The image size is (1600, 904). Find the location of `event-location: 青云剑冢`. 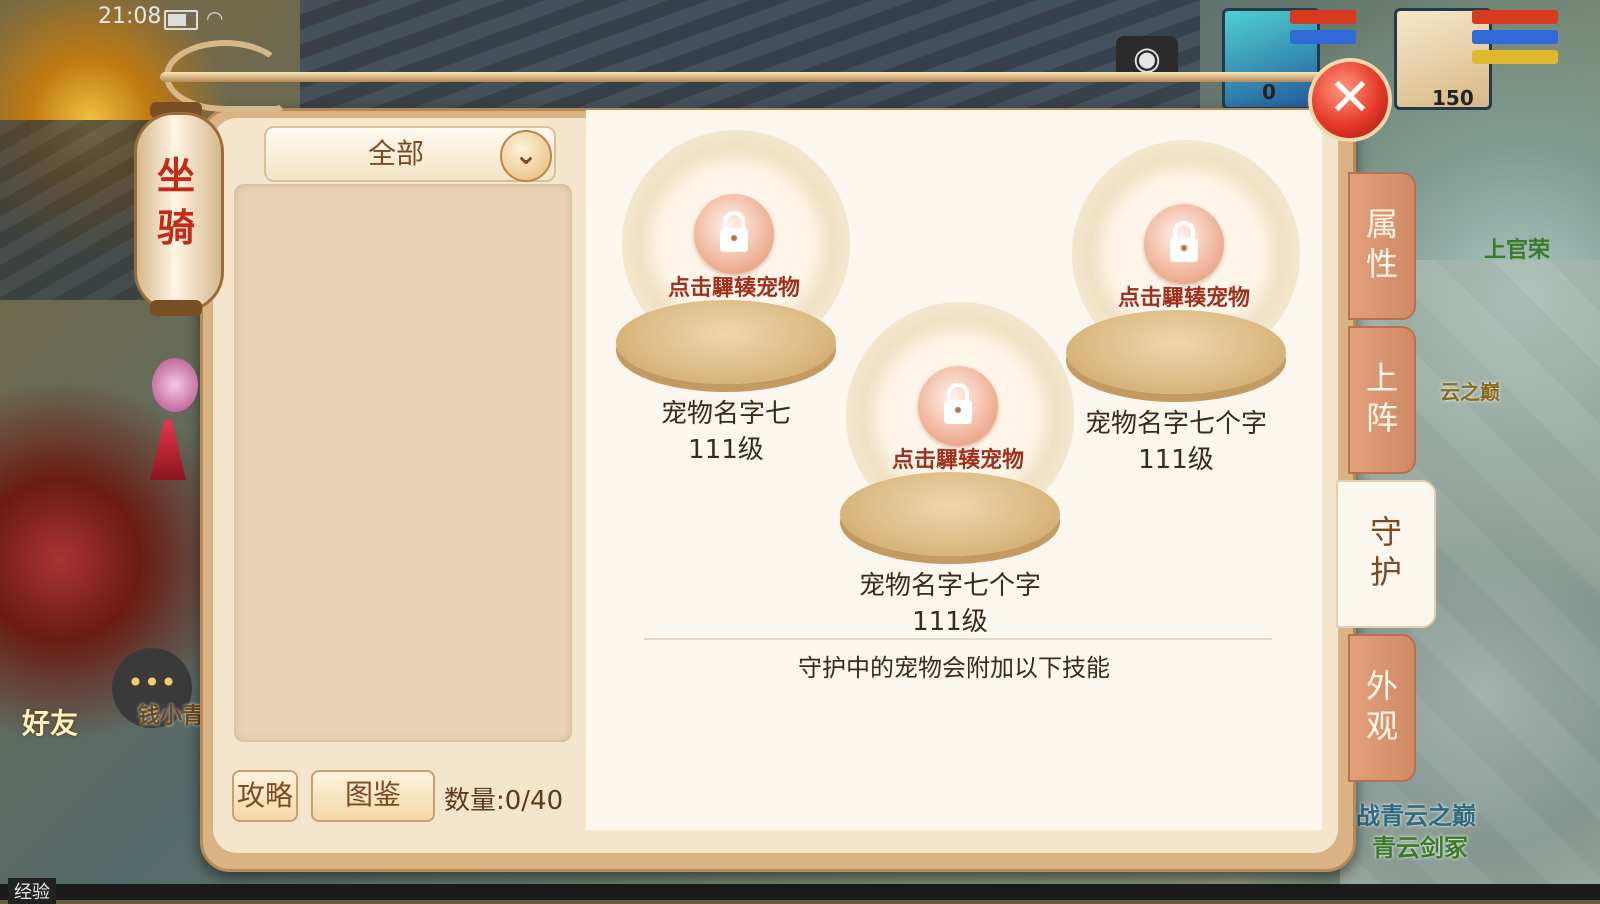

event-location: 青云剑冢 is located at coordinates (1420, 845).